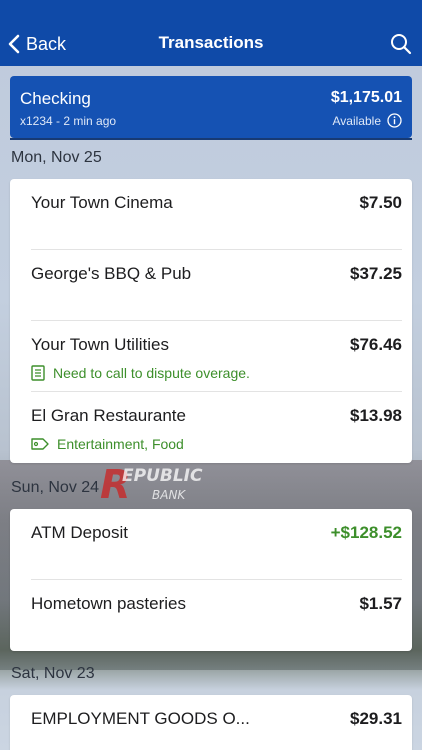  I want to click on transaction-row: George's BBQ & Pub $37.25, so click(216, 285).